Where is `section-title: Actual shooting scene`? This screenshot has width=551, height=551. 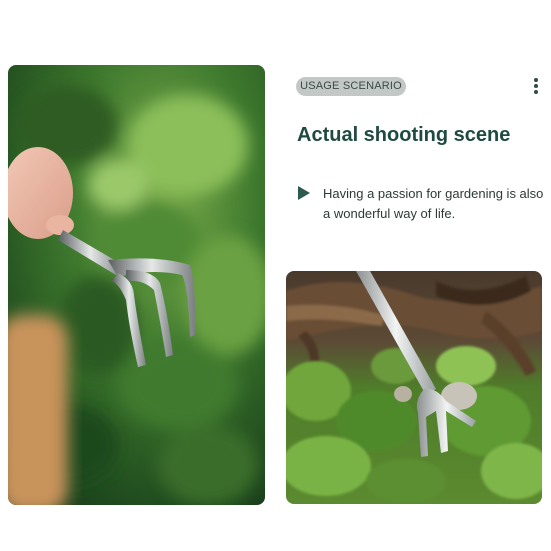 section-title: Actual shooting scene is located at coordinates (404, 135).